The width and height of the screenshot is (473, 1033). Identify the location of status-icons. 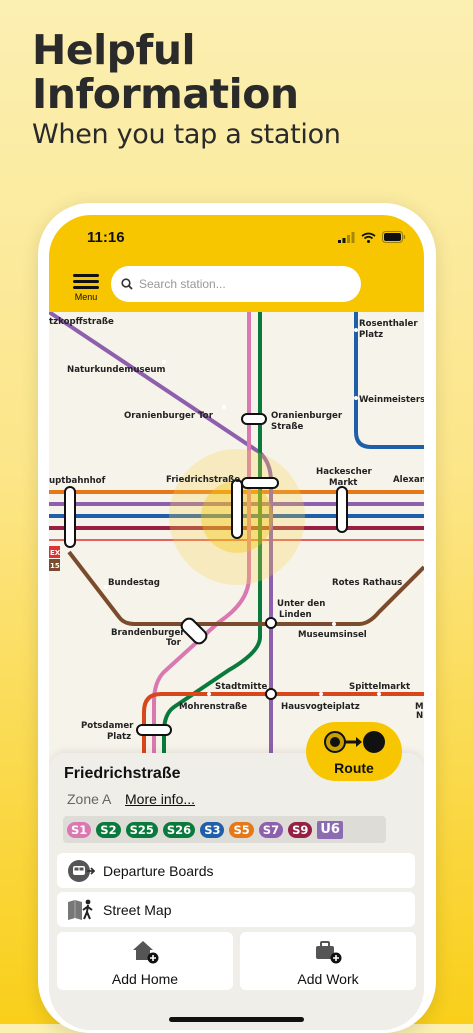
(372, 237).